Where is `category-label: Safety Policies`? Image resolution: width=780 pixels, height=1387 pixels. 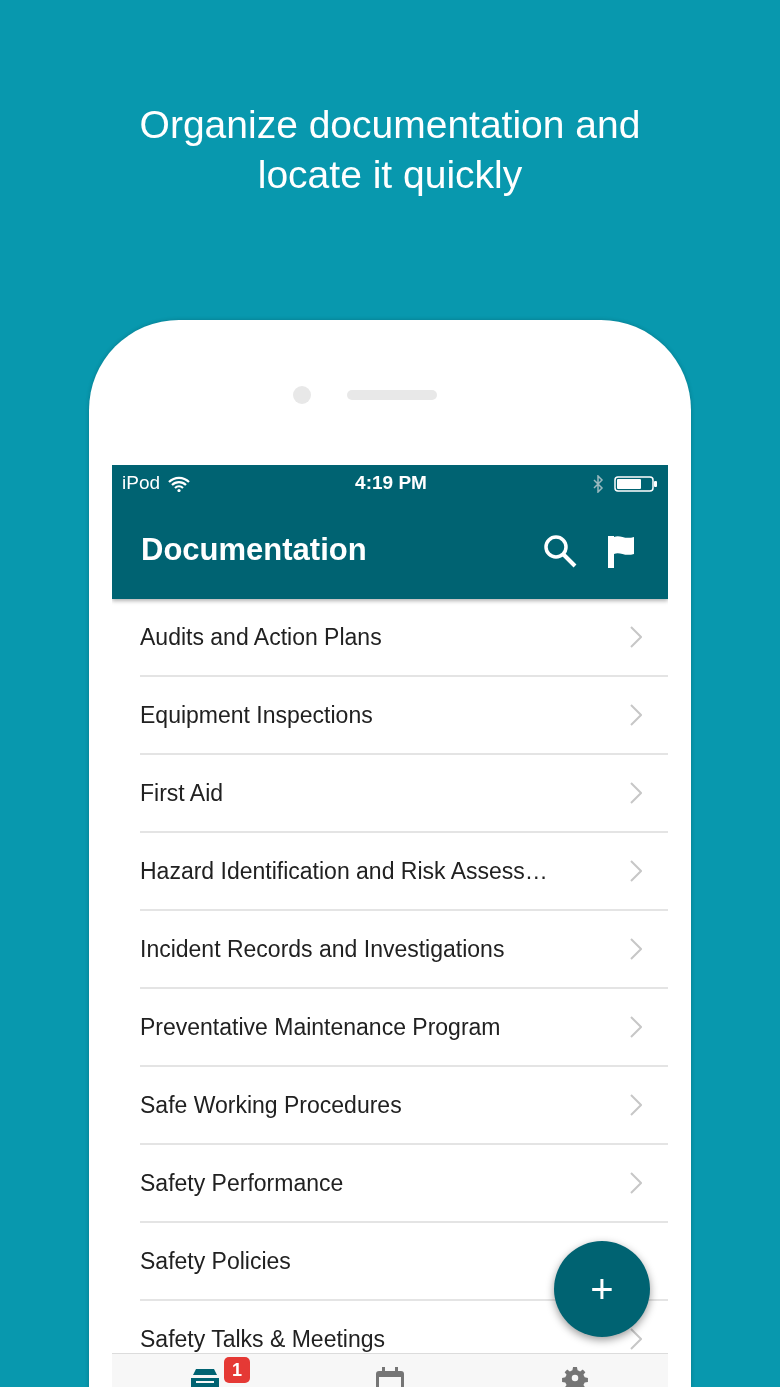
category-label: Safety Policies is located at coordinates (216, 1261).